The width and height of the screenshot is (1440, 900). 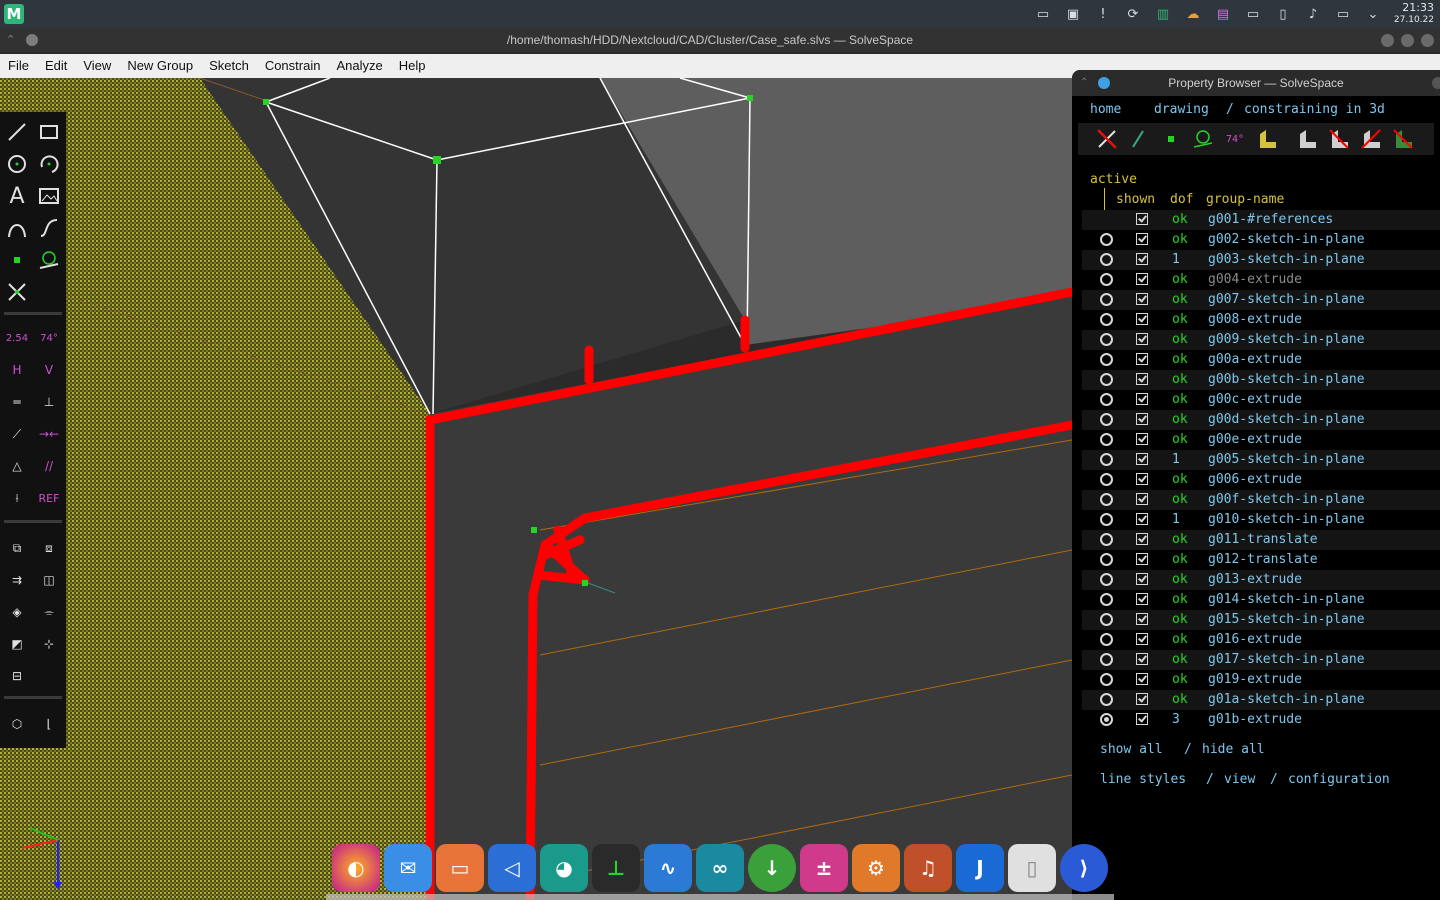 I want to click on edges-toggle-icon, so click(x=1339, y=139).